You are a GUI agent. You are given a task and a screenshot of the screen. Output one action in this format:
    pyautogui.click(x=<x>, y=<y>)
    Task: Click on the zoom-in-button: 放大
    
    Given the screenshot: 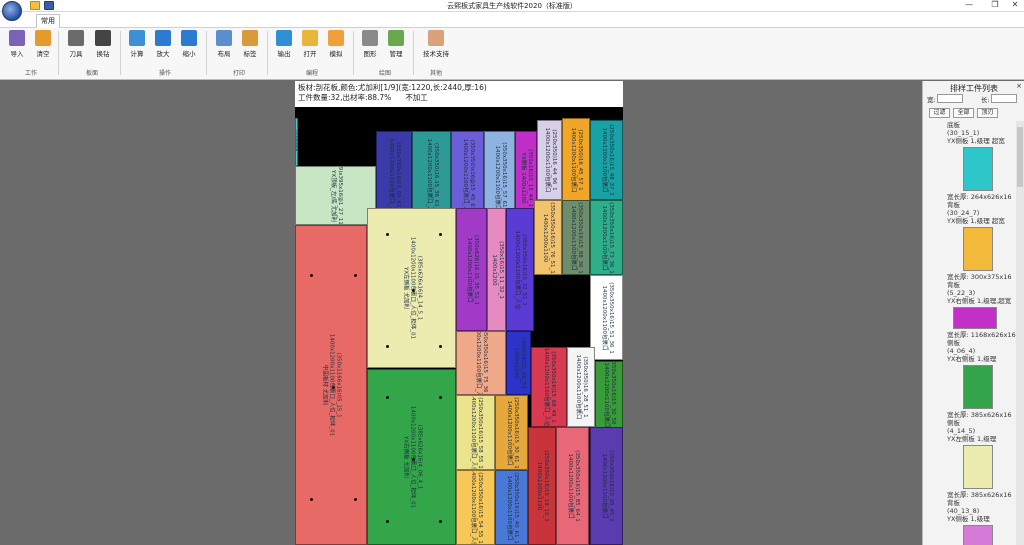 What is the action you would take?
    pyautogui.click(x=163, y=44)
    